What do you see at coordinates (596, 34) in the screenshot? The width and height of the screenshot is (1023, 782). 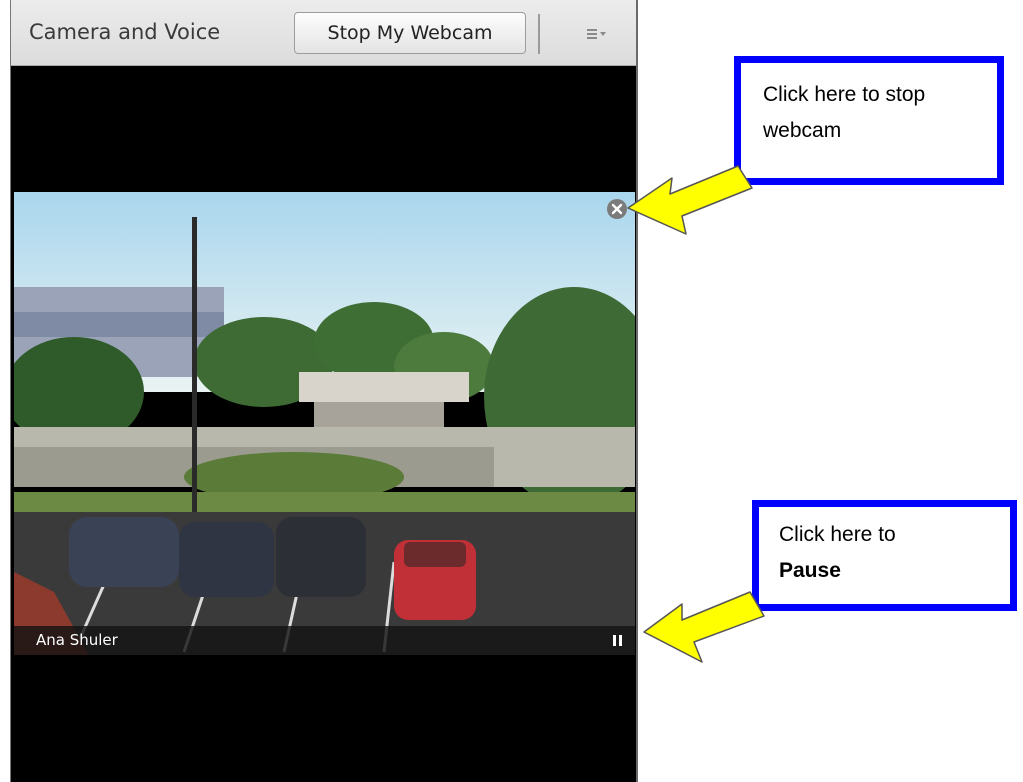 I see `hamburger-menu-icon` at bounding box center [596, 34].